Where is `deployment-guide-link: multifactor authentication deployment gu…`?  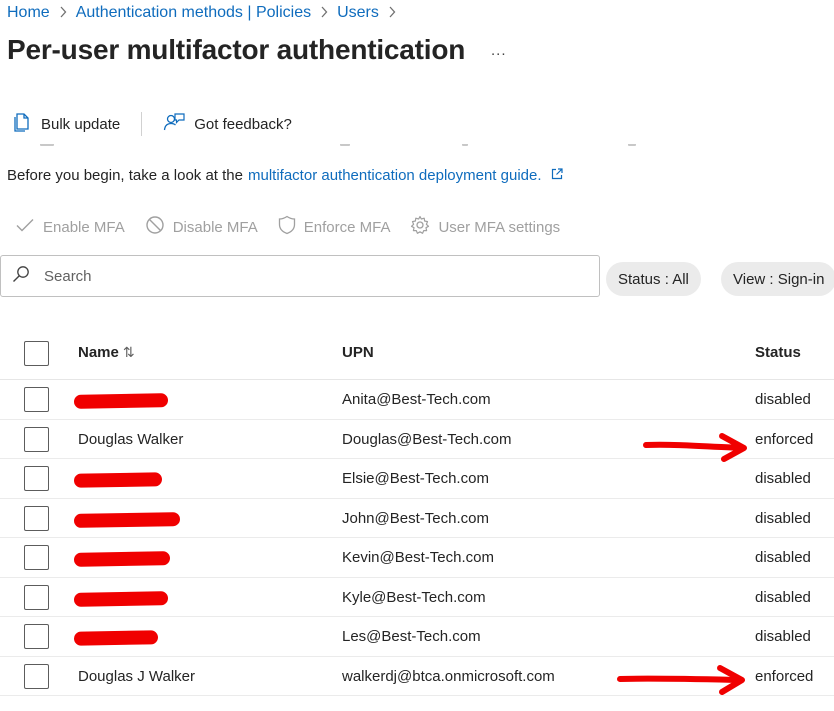 deployment-guide-link: multifactor authentication deployment gu… is located at coordinates (395, 175).